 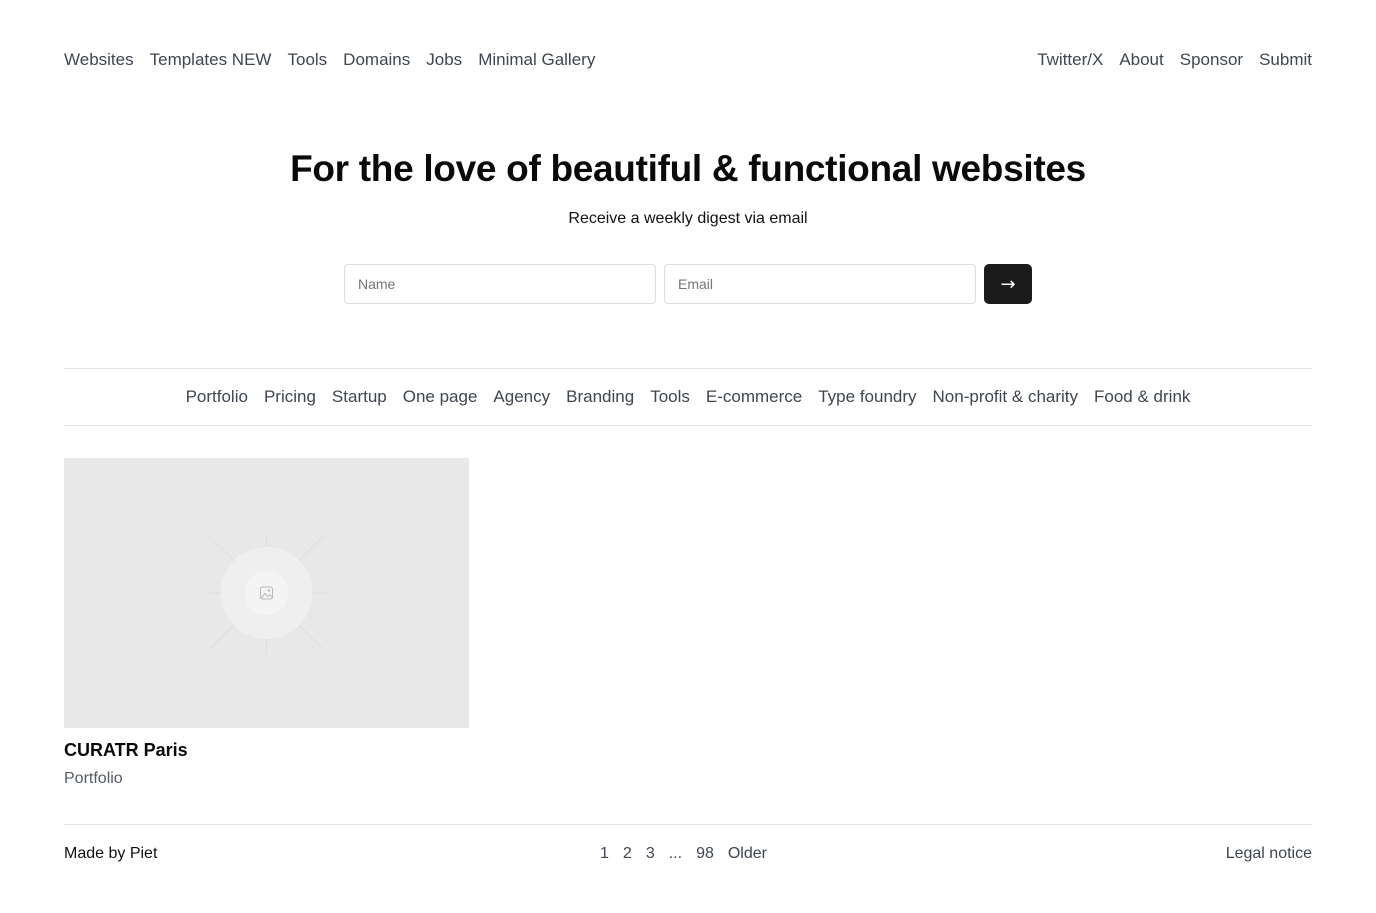 I want to click on category-pricing: Pricing, so click(x=290, y=397).